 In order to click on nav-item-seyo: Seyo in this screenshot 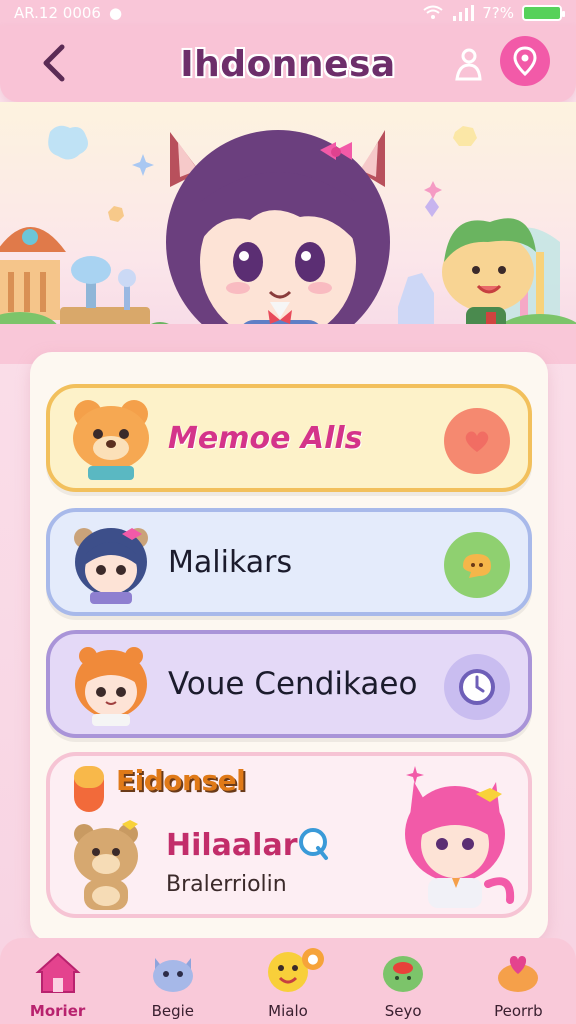, I will do `click(403, 984)`.